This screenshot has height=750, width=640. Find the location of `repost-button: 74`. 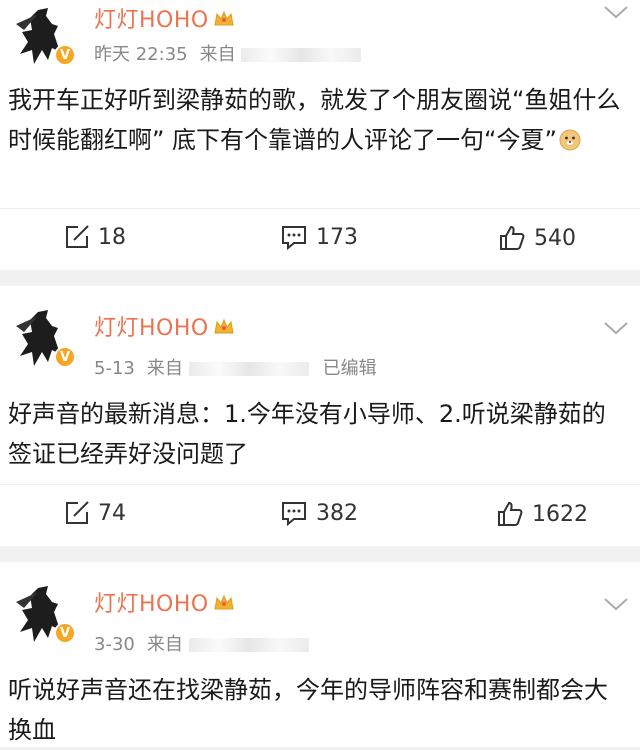

repost-button: 74 is located at coordinates (95, 513).